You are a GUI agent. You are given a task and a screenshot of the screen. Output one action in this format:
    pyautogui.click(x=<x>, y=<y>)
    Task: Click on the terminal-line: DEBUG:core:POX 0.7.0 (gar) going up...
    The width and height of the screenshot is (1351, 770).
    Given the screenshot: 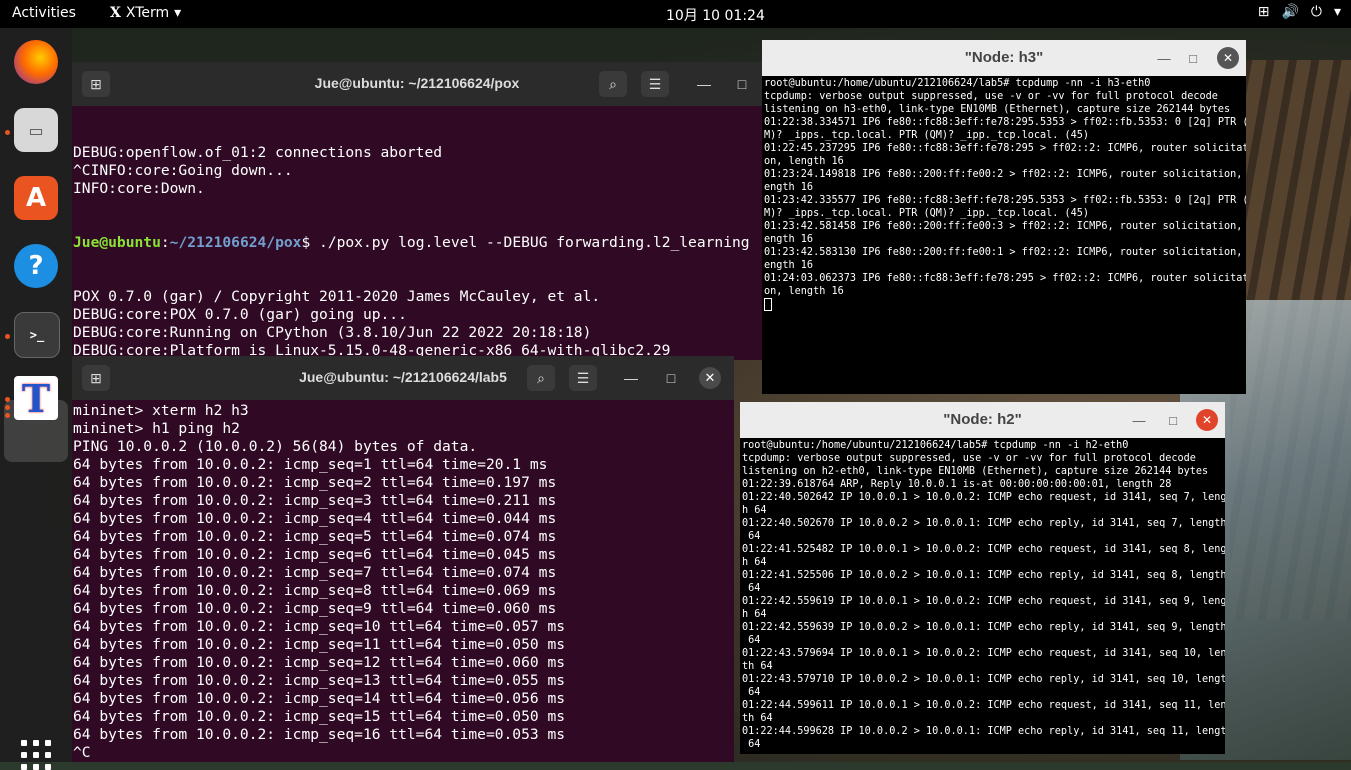 What is the action you would take?
    pyautogui.click(x=240, y=314)
    